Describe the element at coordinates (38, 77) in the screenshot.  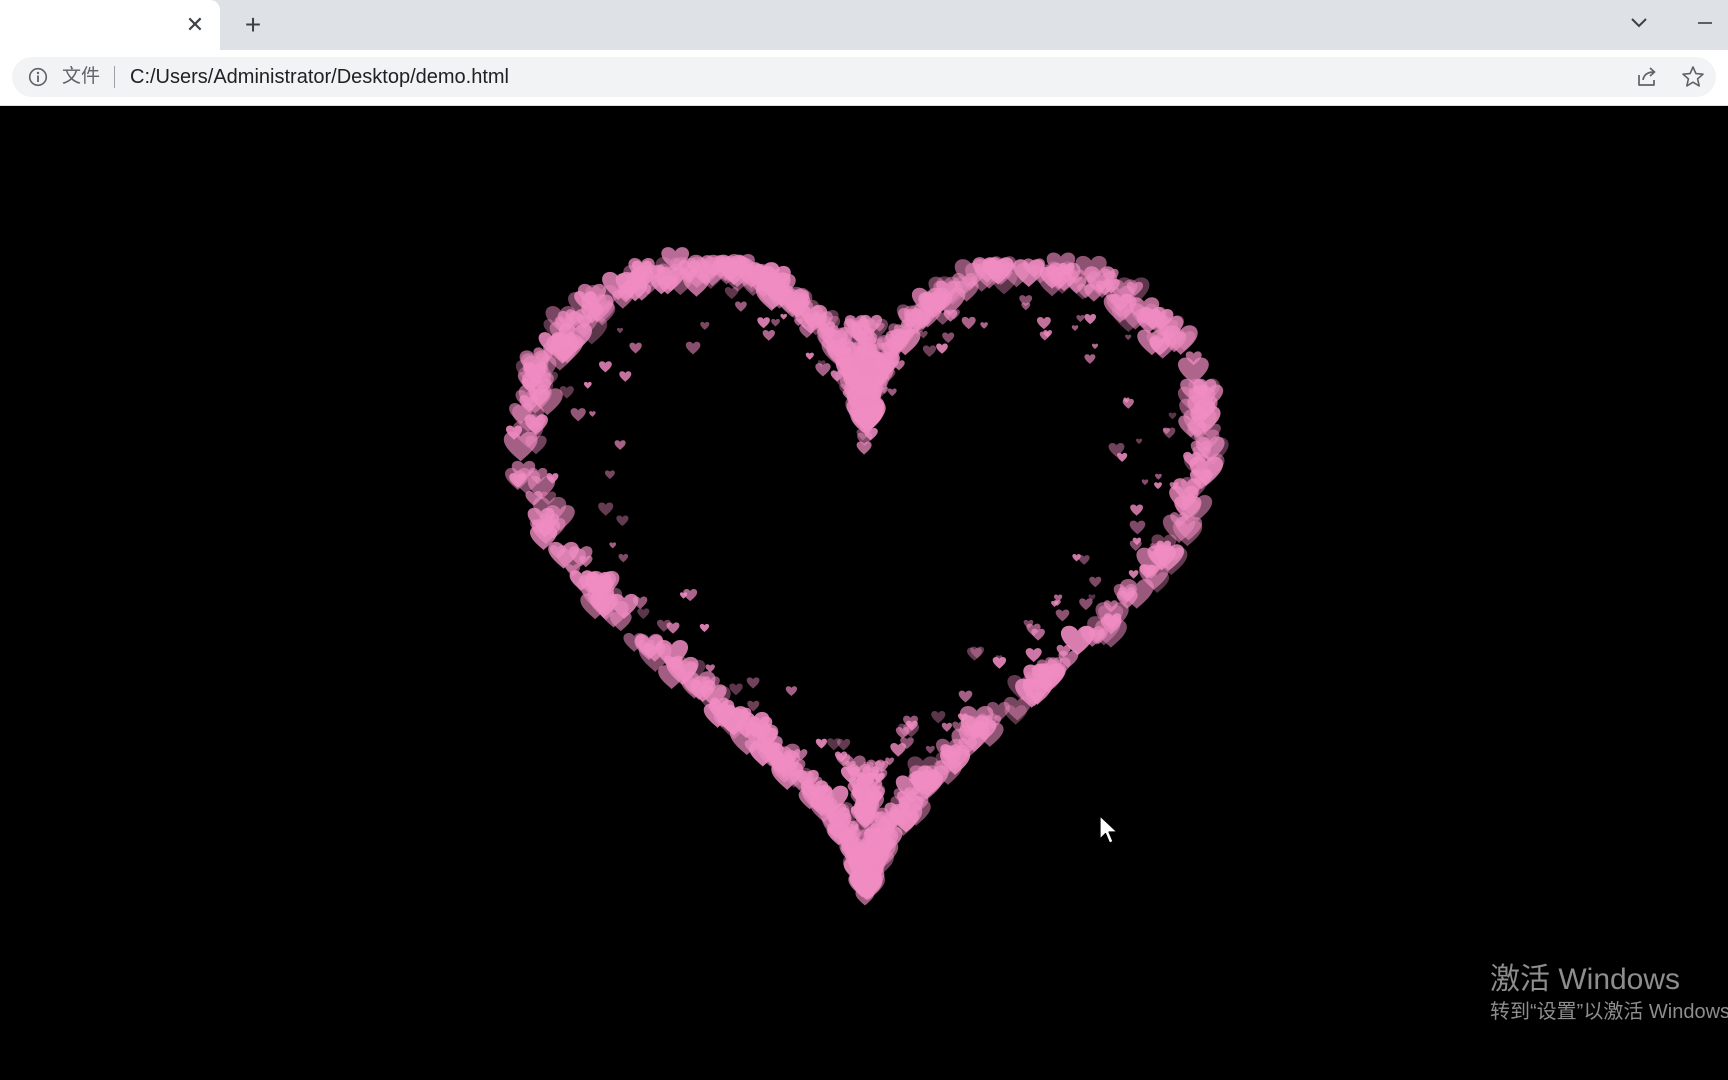
I see `info-icon` at that location.